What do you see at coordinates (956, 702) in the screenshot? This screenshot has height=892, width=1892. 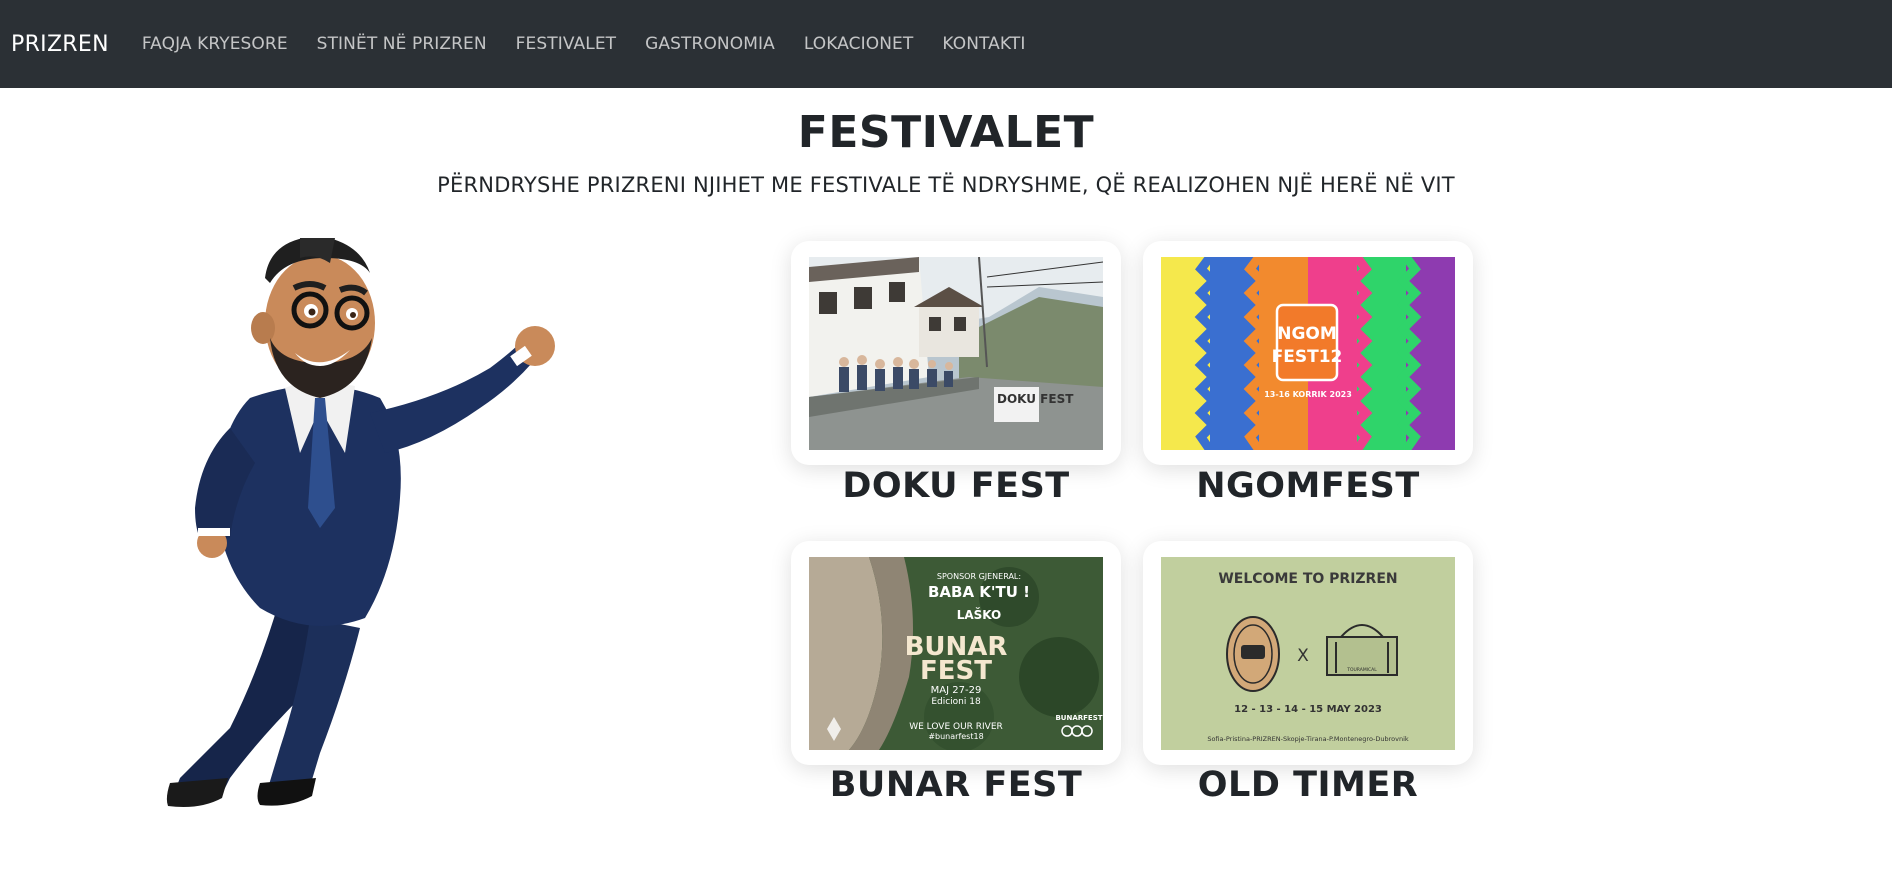 I see `bunarfest-edition: Edicioni 18` at bounding box center [956, 702].